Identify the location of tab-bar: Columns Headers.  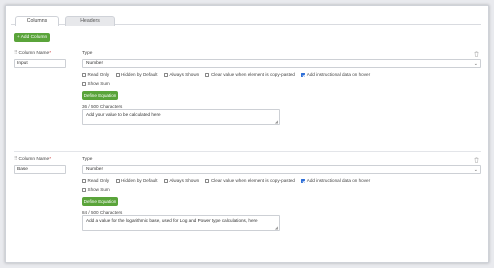
(246, 19).